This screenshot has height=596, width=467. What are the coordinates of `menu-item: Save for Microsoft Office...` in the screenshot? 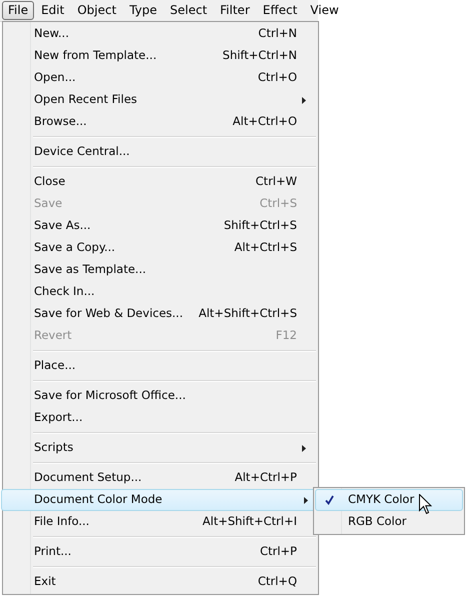 It's located at (160, 396).